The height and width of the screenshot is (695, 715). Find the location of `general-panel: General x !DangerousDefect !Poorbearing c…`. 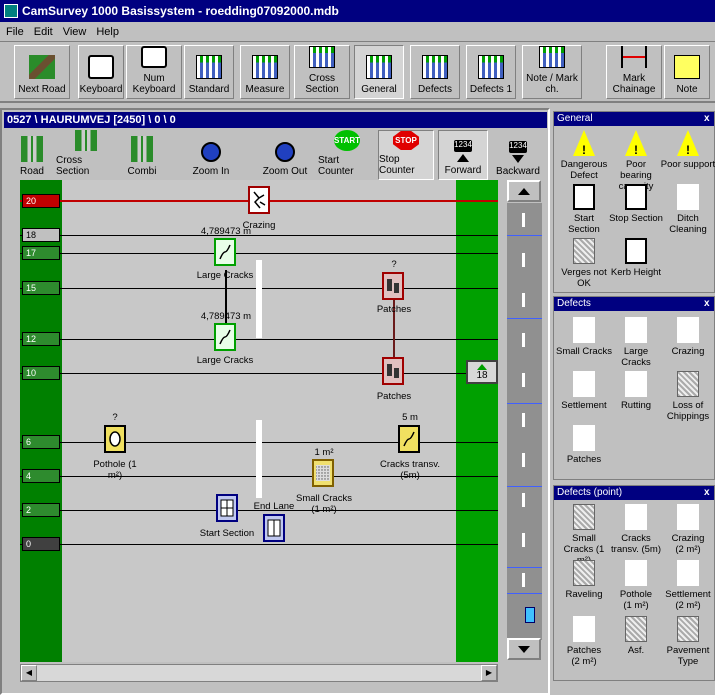

general-panel: General x !DangerousDefect !Poorbearing c… is located at coordinates (634, 202).